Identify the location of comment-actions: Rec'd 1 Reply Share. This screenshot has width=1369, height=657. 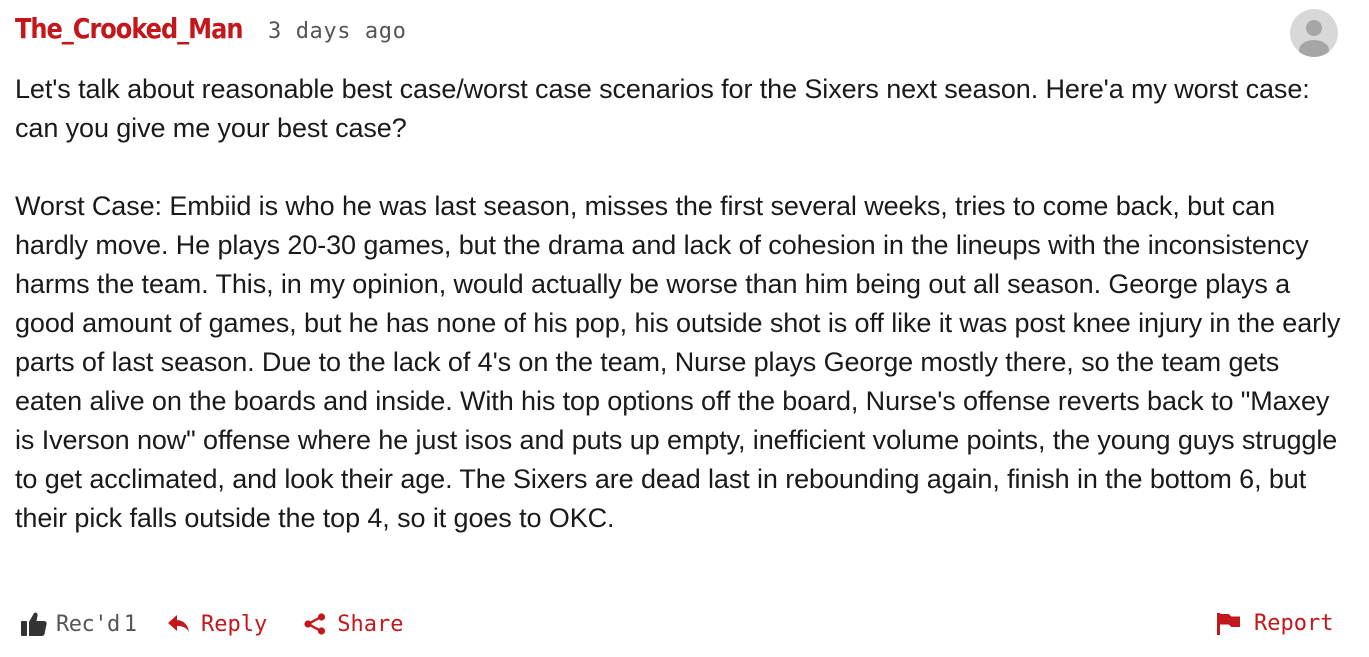
(211, 624).